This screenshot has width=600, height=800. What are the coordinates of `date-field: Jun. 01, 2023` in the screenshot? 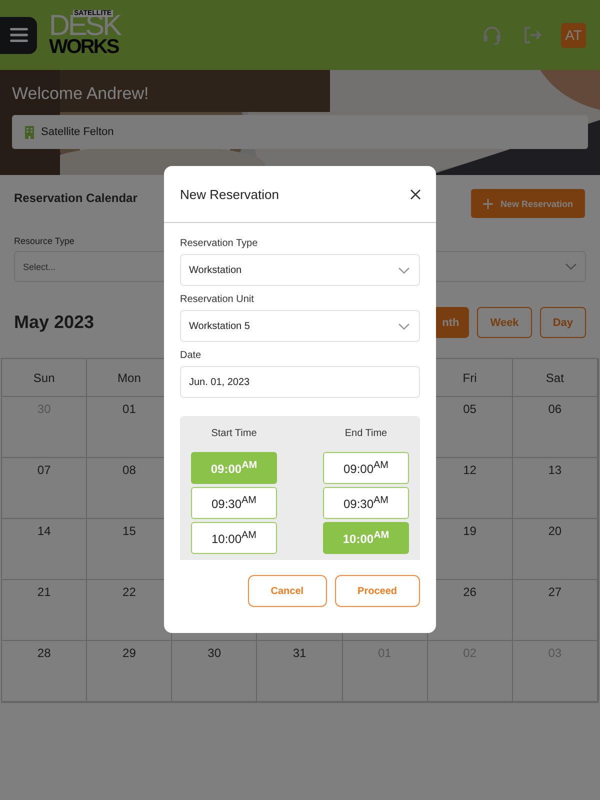 It's located at (300, 382).